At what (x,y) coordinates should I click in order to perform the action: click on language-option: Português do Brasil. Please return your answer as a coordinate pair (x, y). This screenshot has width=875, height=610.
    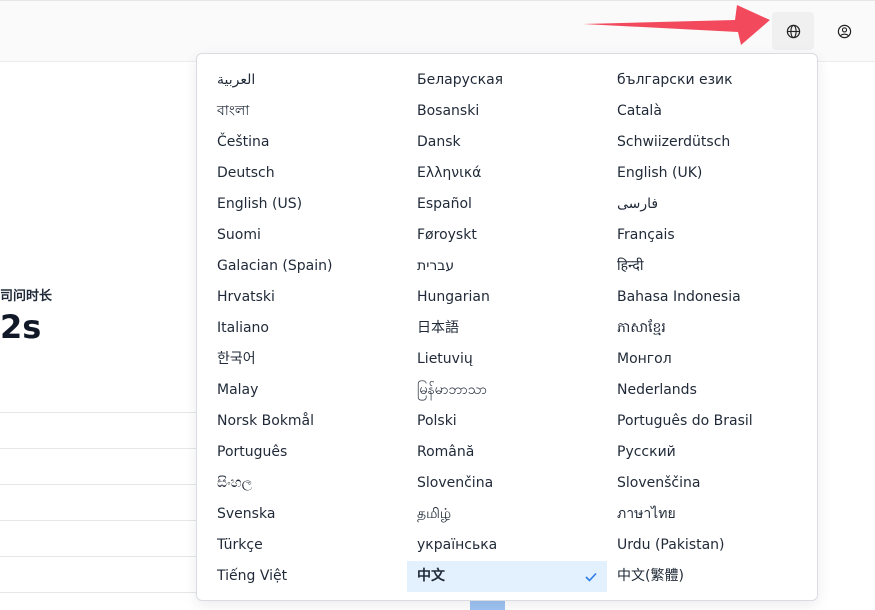
    Looking at the image, I should click on (707, 421).